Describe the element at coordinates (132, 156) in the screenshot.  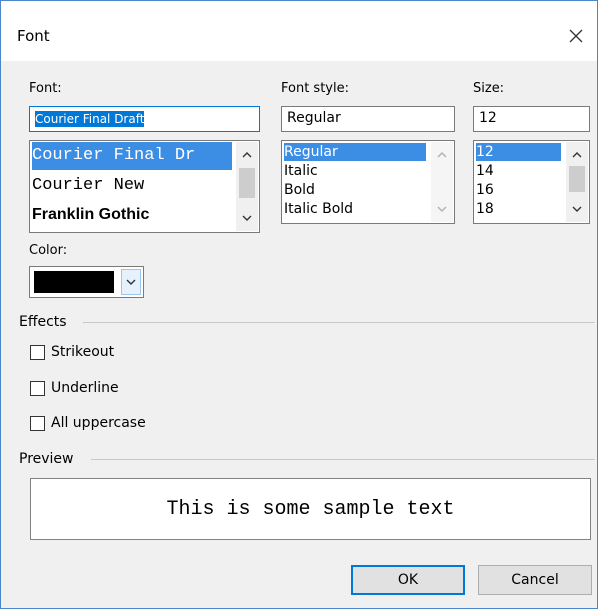
I see `font-list-item: Courier Final Dr` at that location.